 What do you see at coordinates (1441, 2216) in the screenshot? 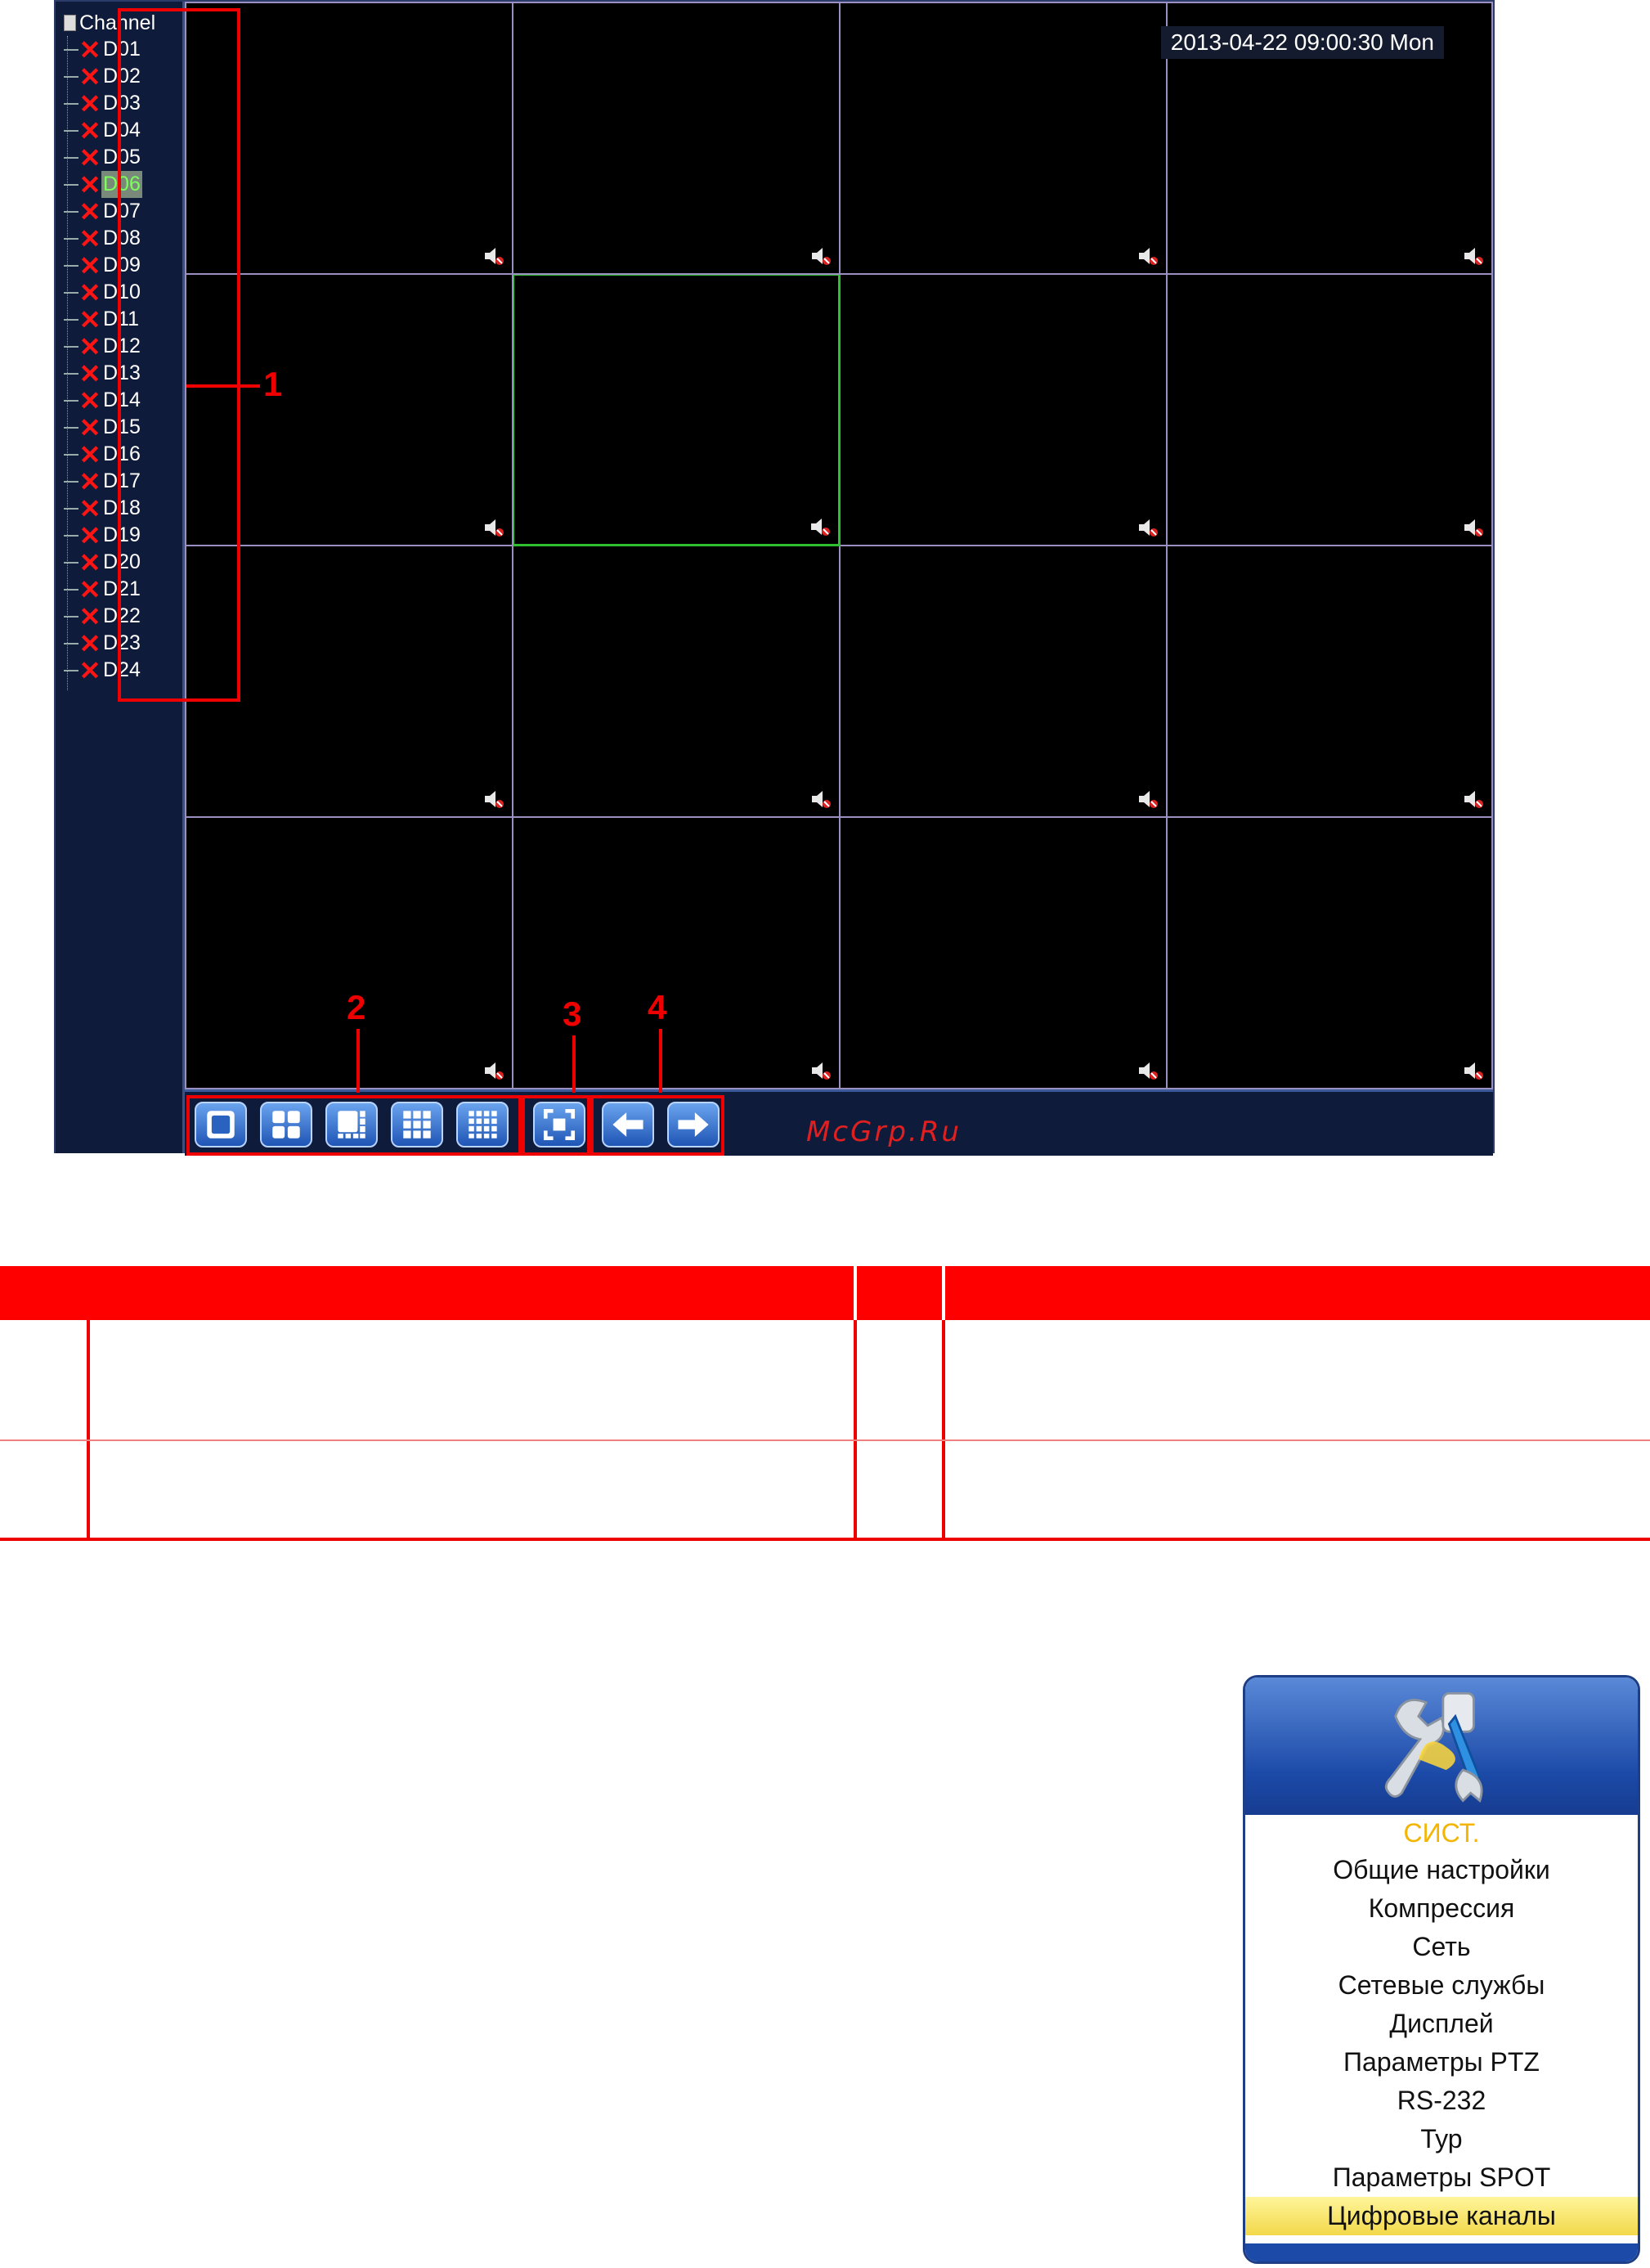
I see `menu-item: Цифровые каналы` at bounding box center [1441, 2216].